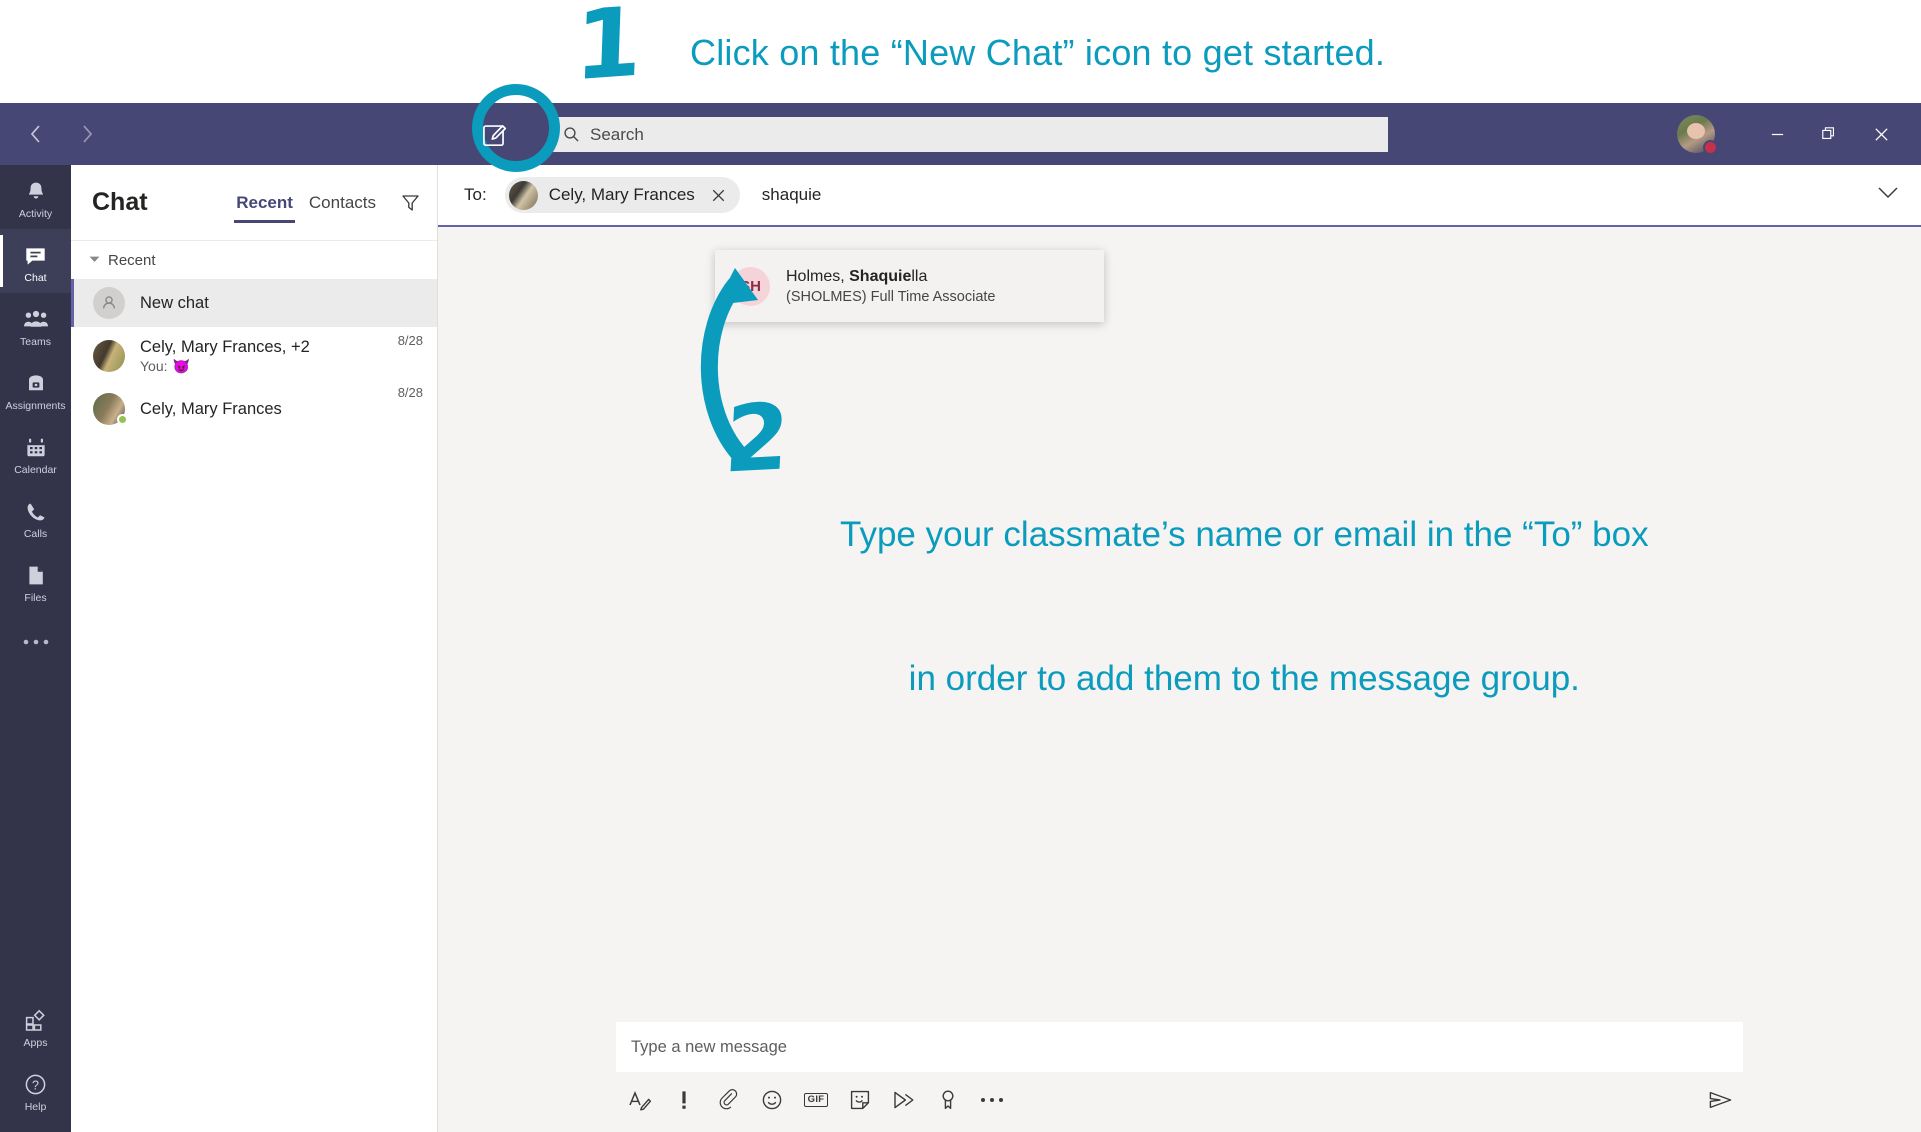 The width and height of the screenshot is (1921, 1132). What do you see at coordinates (709, 1046) in the screenshot?
I see `message-input-placeholder: Type a new message` at bounding box center [709, 1046].